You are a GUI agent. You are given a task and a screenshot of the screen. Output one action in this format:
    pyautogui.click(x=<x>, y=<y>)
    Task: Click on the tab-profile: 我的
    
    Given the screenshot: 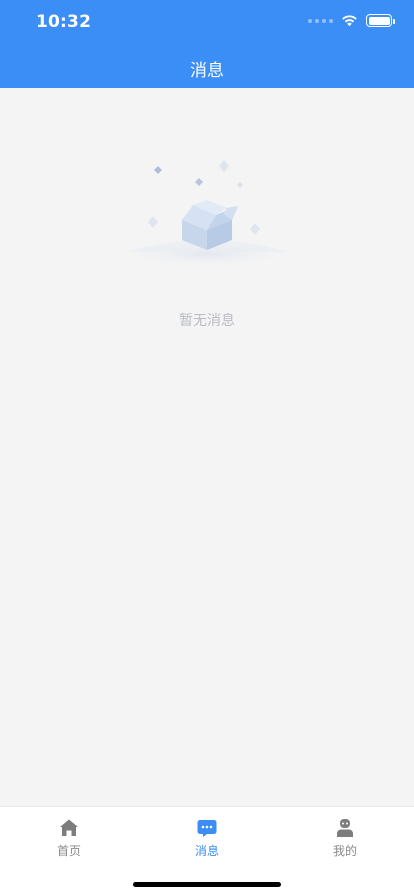 What is the action you would take?
    pyautogui.click(x=345, y=839)
    